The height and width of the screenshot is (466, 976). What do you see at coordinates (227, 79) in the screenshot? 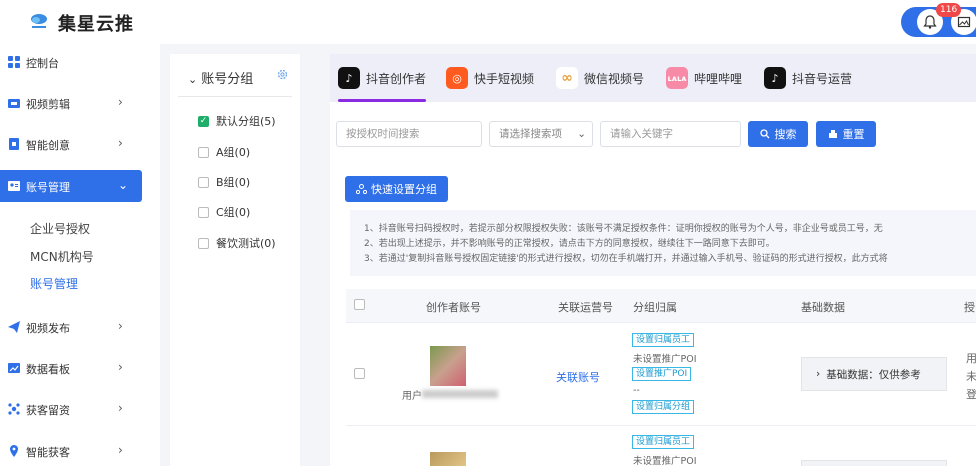
I see `group-panel-title: 账号分组` at bounding box center [227, 79].